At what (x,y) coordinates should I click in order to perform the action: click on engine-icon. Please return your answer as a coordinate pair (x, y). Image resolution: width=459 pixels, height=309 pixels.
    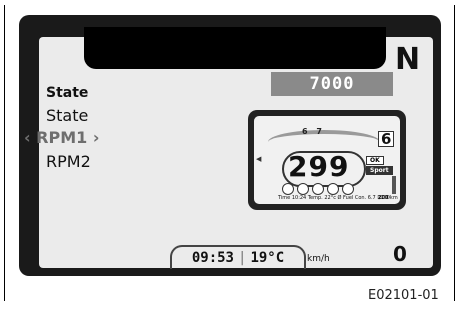
    Looking at the image, I should click on (318, 189).